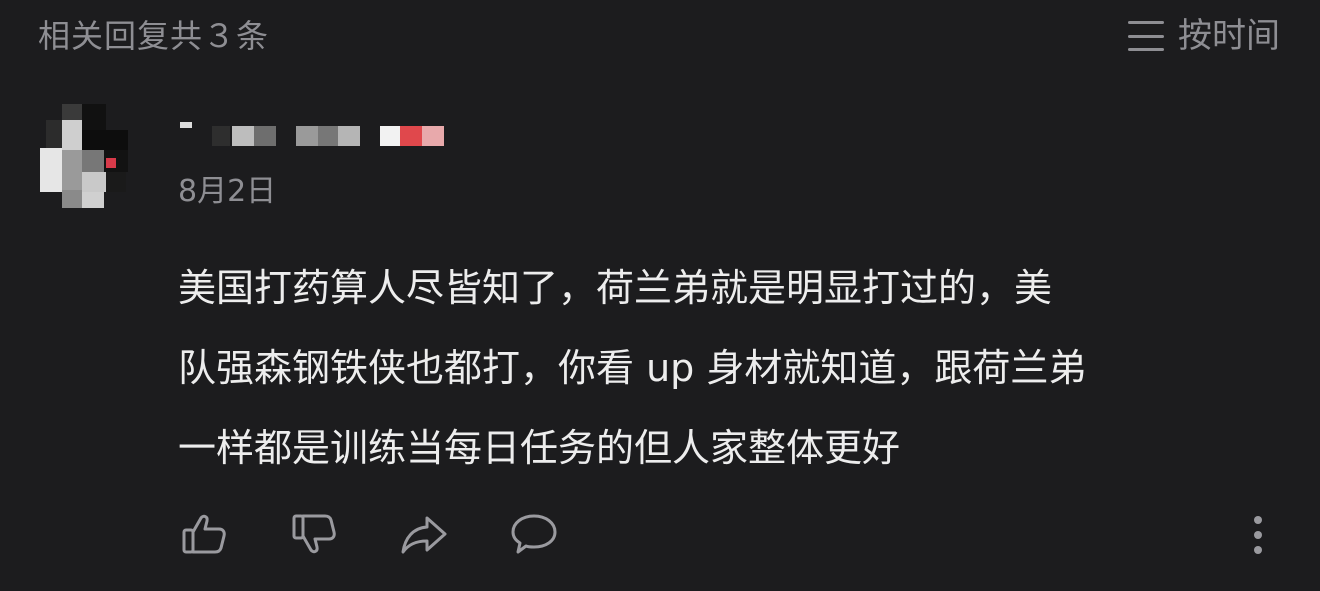 This screenshot has width=1320, height=591. I want to click on comment-text-line: 队强森钢铁侠也都打，你看 up 身材就知道，跟荷兰弟, so click(632, 368).